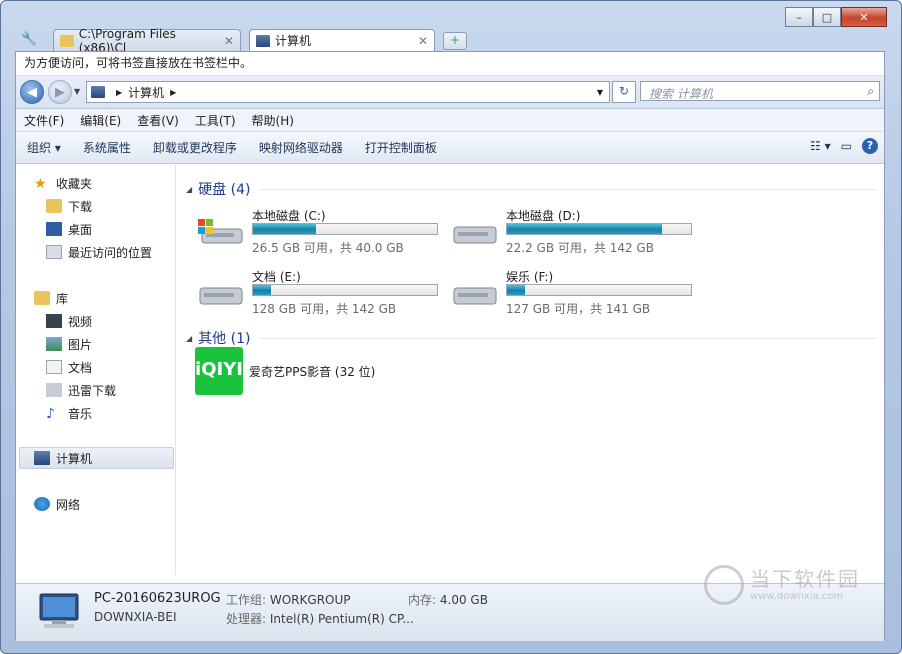  I want to click on close-window-button: ✕, so click(864, 17).